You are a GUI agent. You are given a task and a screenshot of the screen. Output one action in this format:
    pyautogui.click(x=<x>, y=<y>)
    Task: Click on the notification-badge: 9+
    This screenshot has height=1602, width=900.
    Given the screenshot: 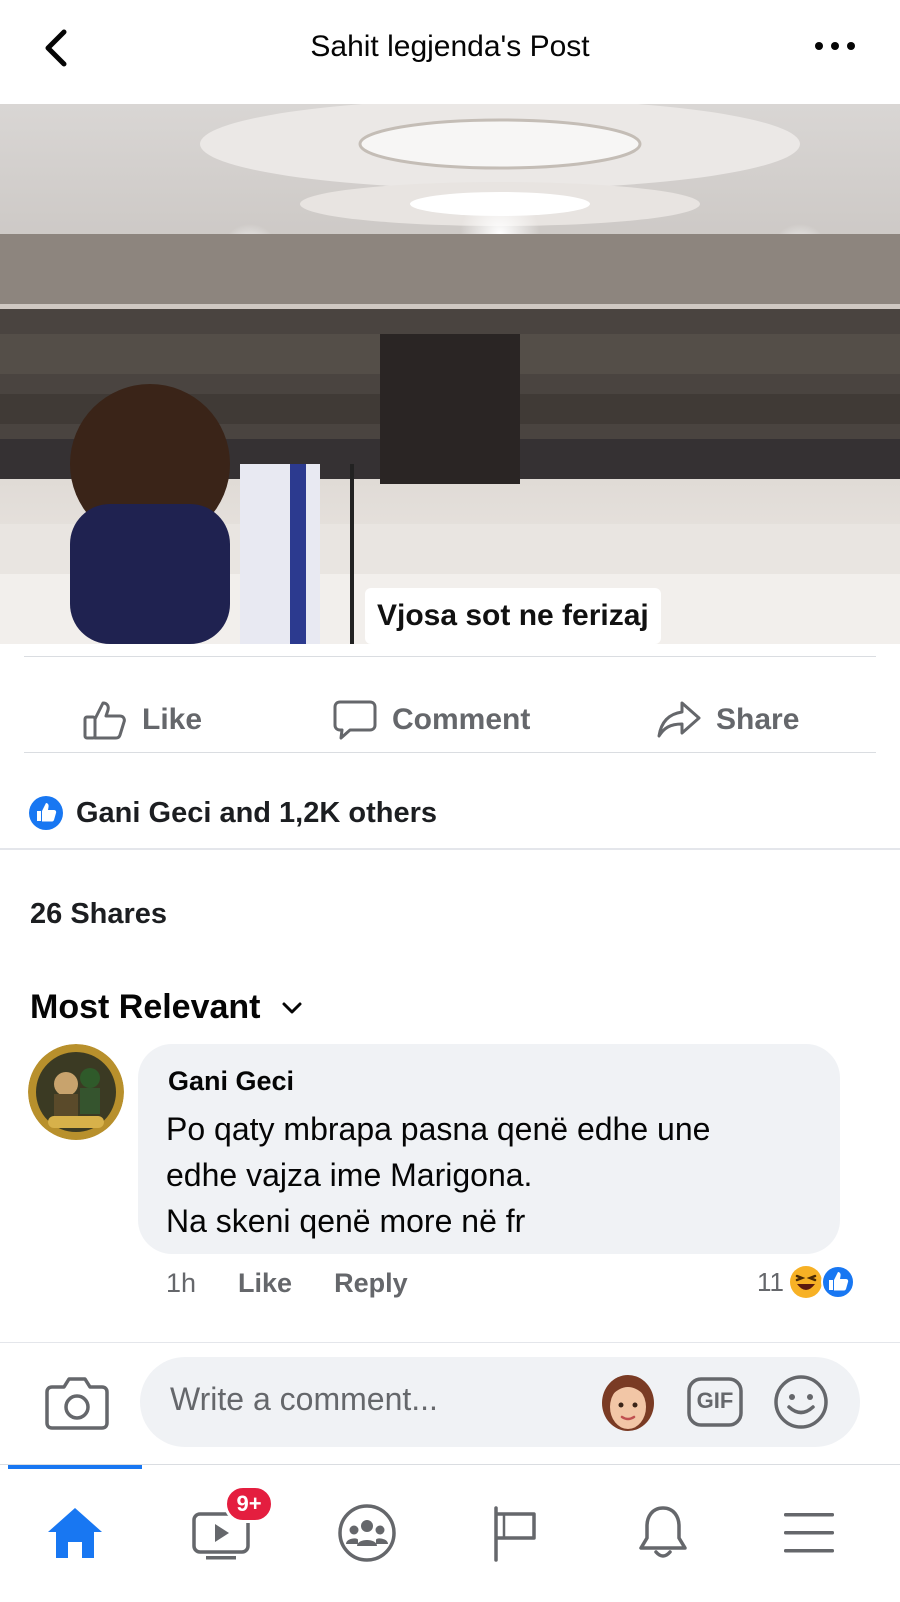 What is the action you would take?
    pyautogui.click(x=249, y=1504)
    